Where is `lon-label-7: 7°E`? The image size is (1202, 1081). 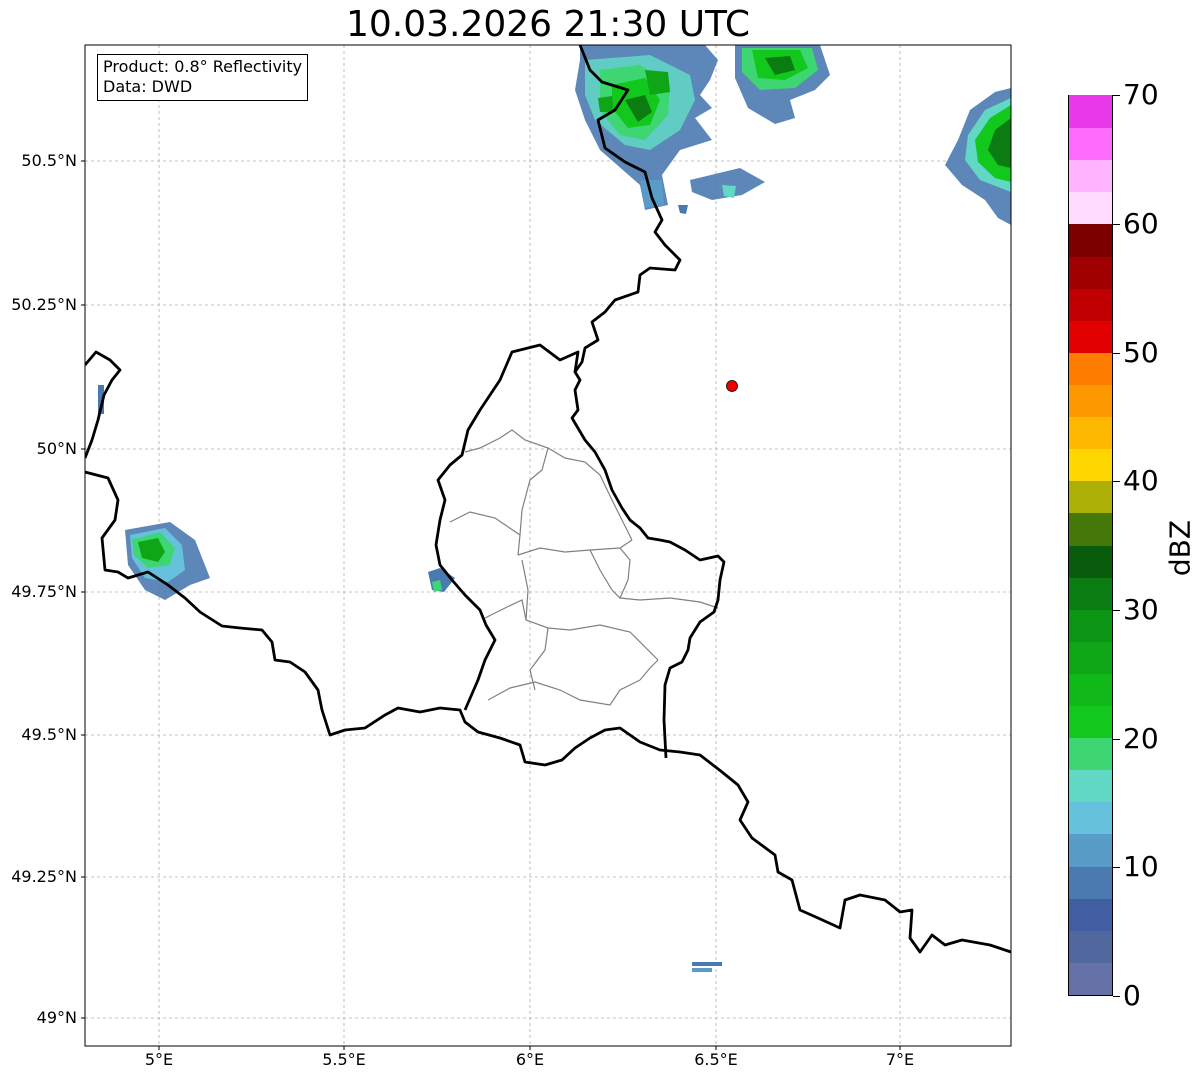
lon-label-7: 7°E is located at coordinates (900, 1059).